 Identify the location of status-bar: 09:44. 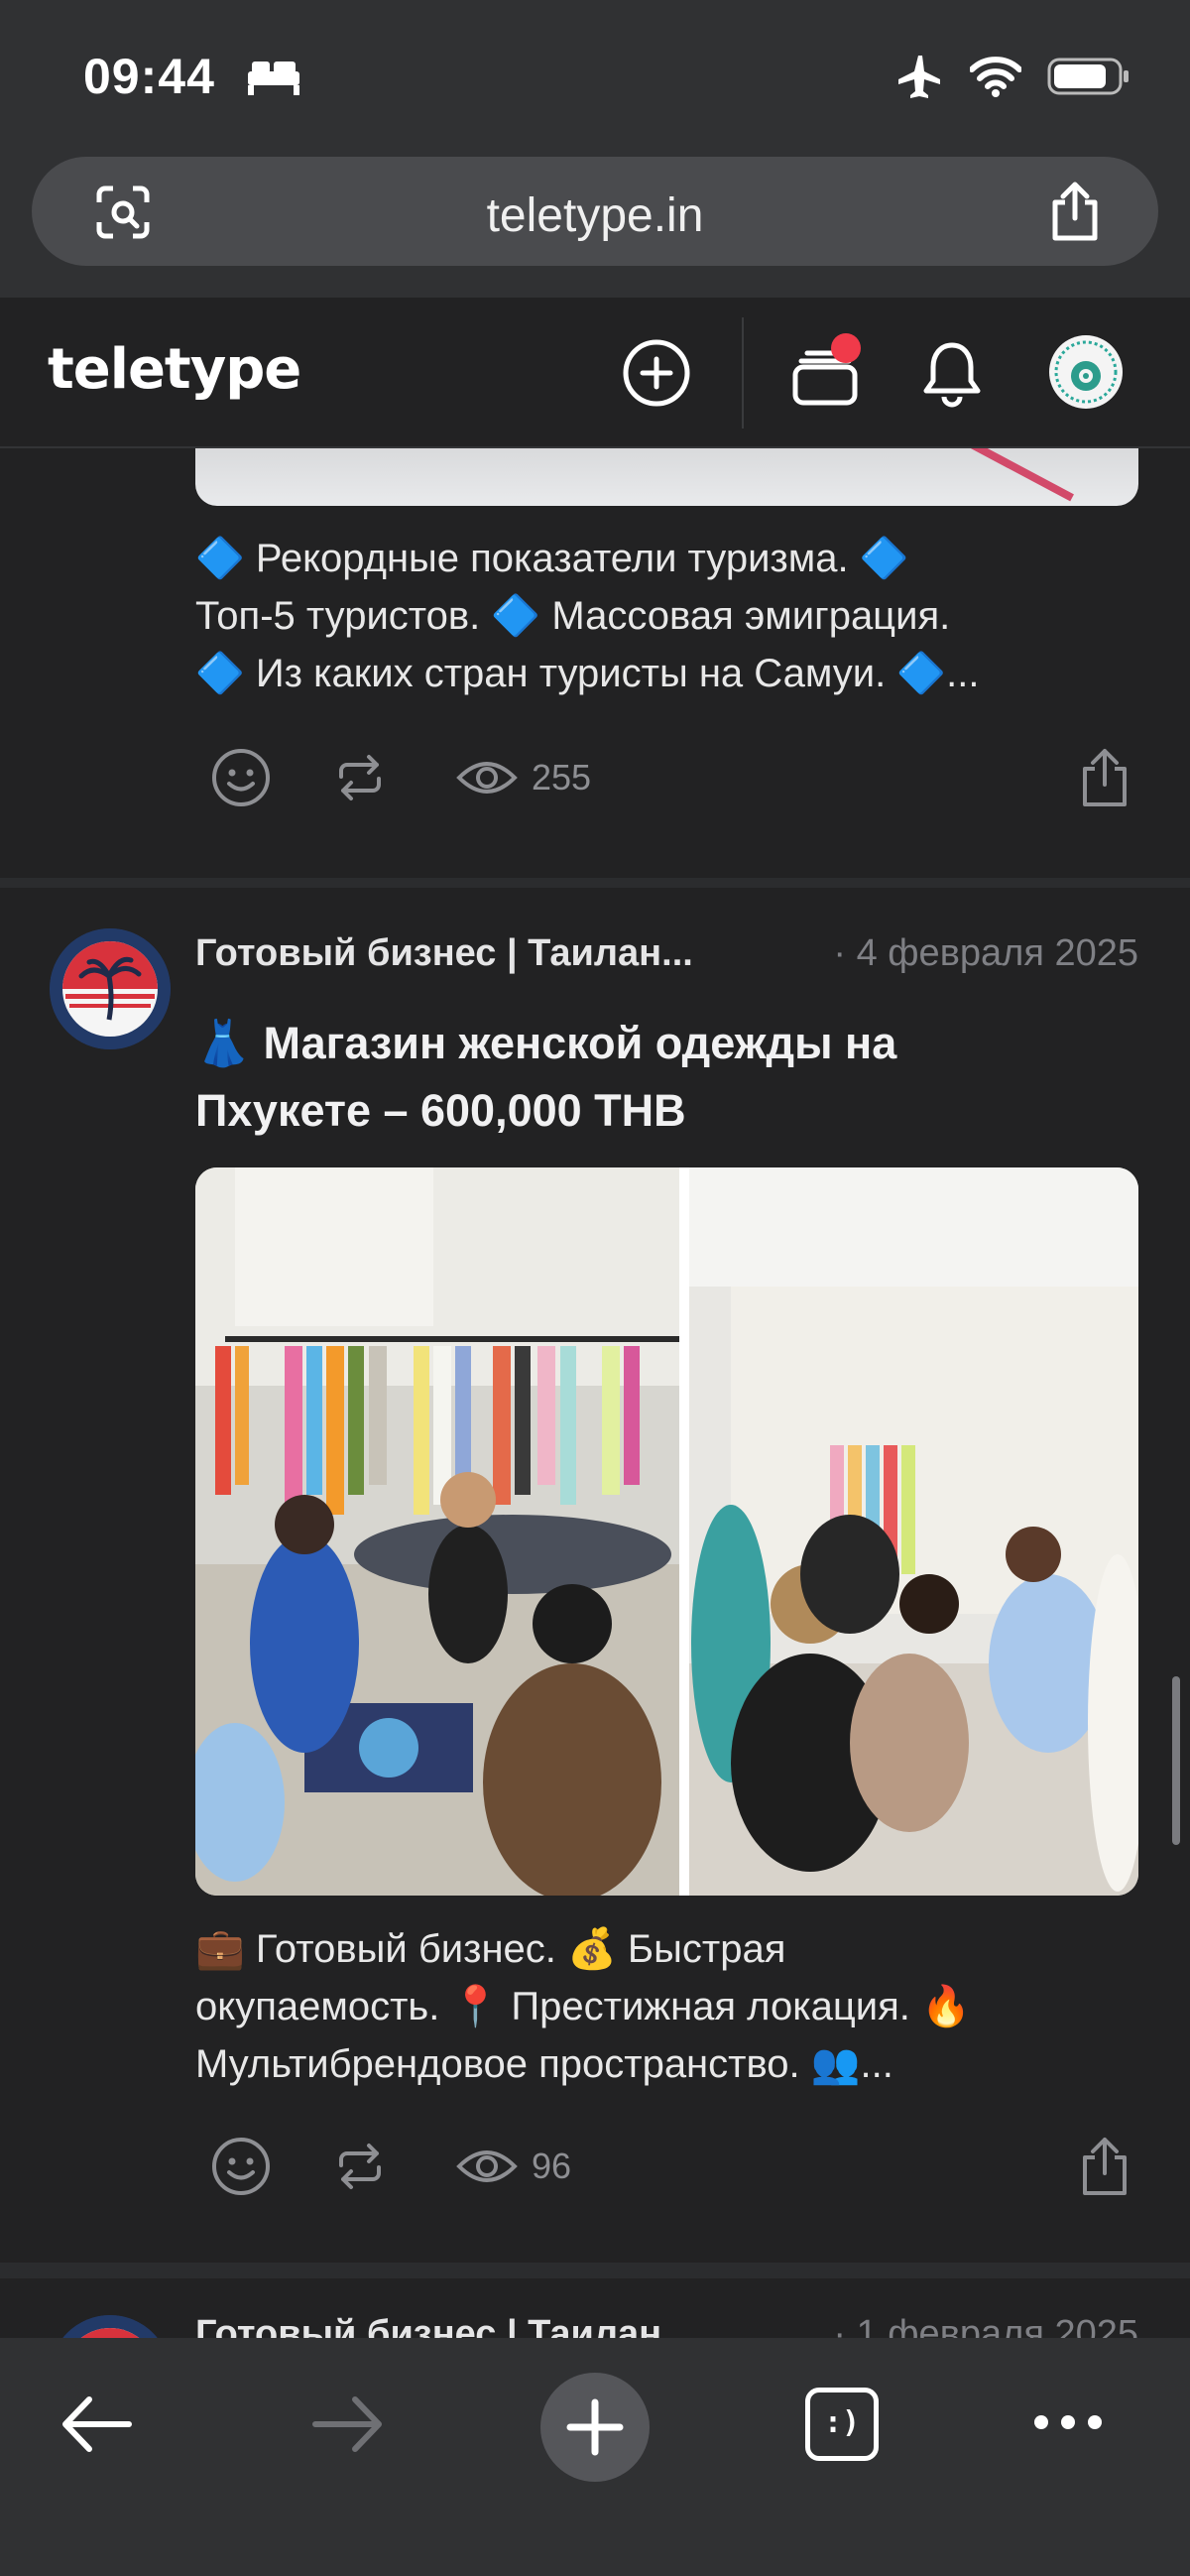
(595, 74).